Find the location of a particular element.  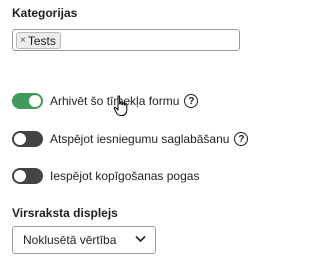

disable-saving-label: Atspējot iesniegumu saglabāšanu is located at coordinates (140, 139).